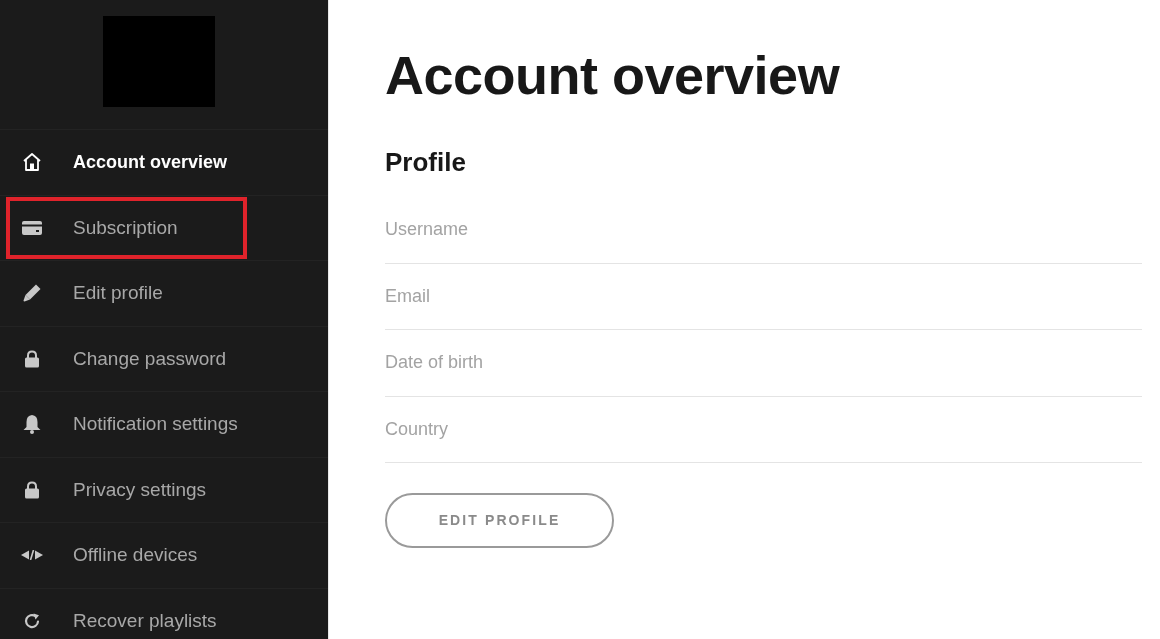  What do you see at coordinates (164, 424) in the screenshot?
I see `sidebar-menu-item: Notification settings` at bounding box center [164, 424].